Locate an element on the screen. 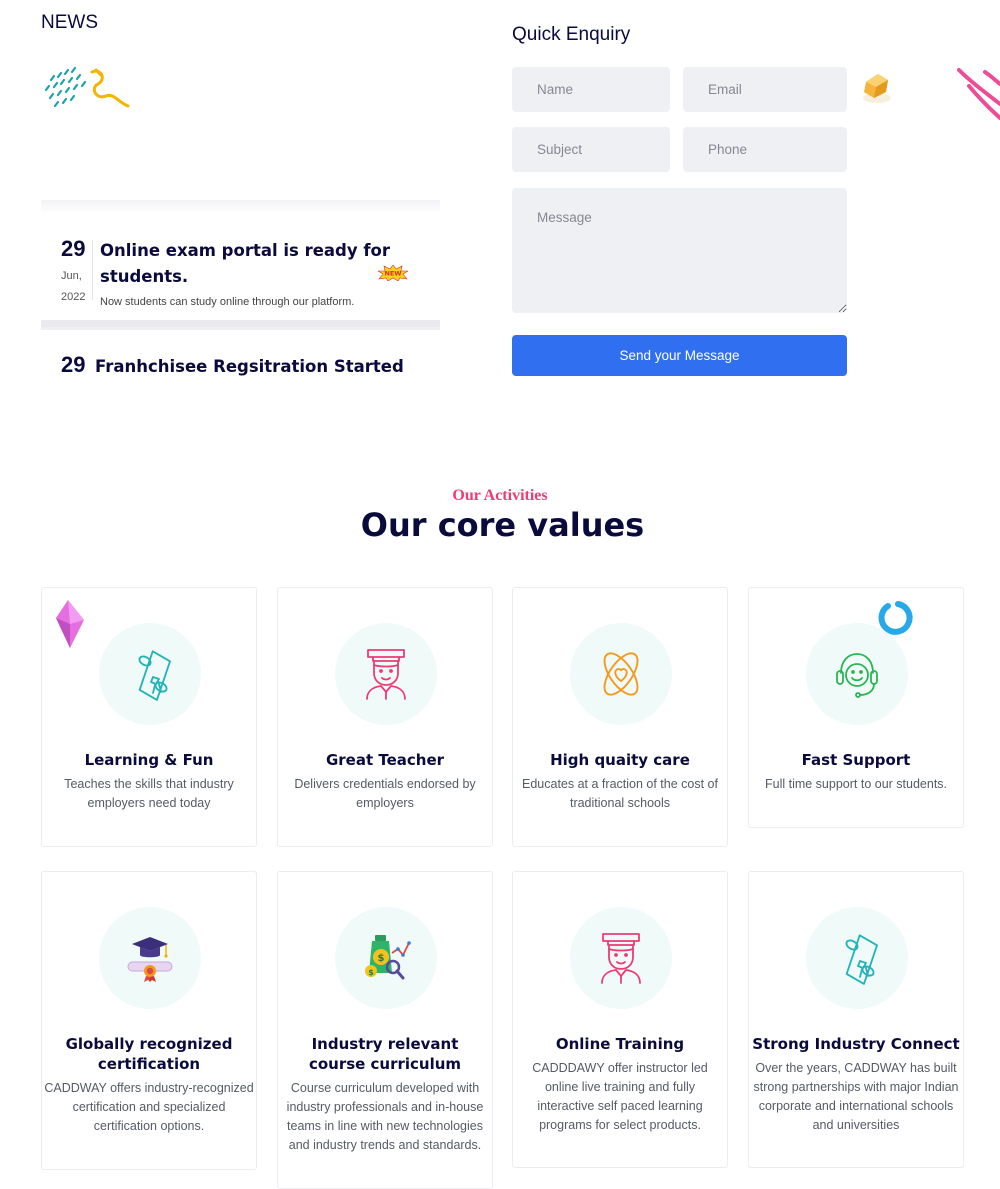 This screenshot has width=1000, height=1189. new-badge-icon: NEW is located at coordinates (393, 273).